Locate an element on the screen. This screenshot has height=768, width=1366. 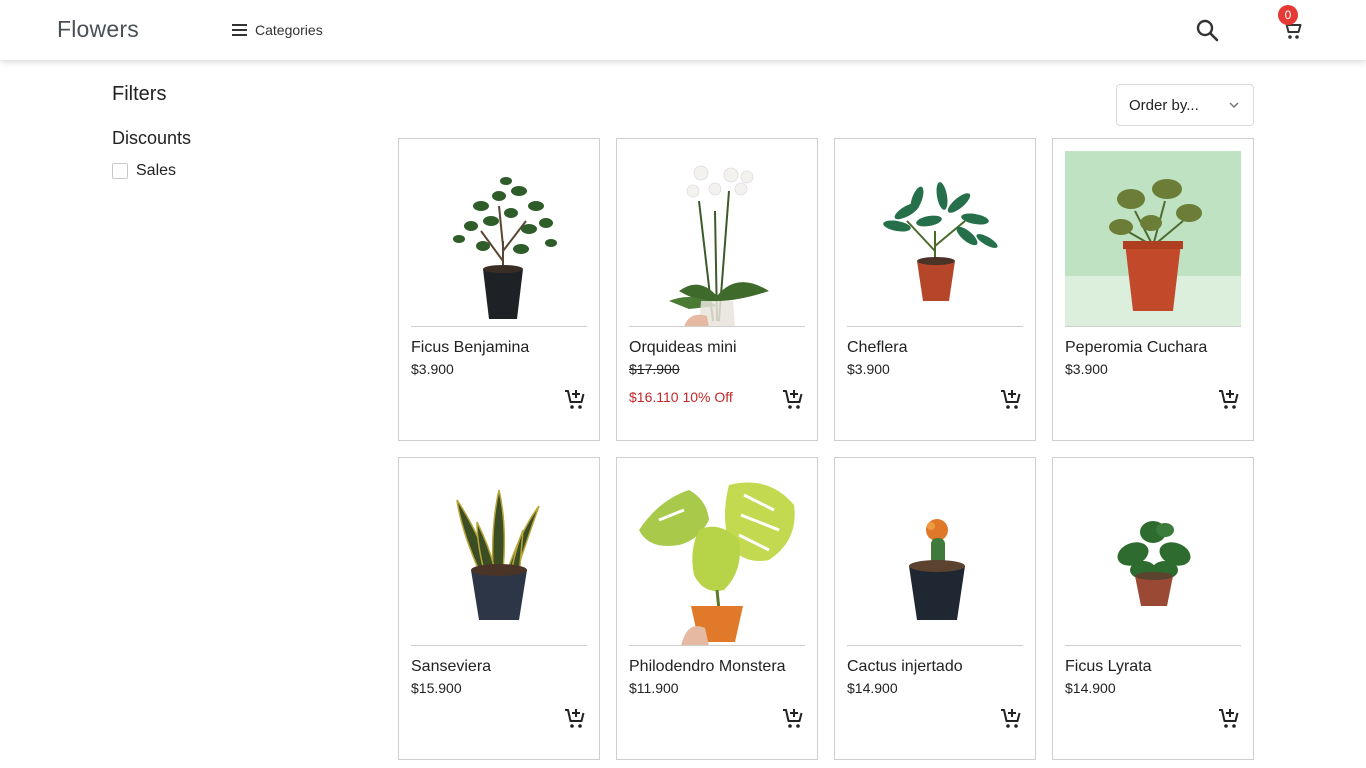
sales-filter: Sales is located at coordinates (144, 171).